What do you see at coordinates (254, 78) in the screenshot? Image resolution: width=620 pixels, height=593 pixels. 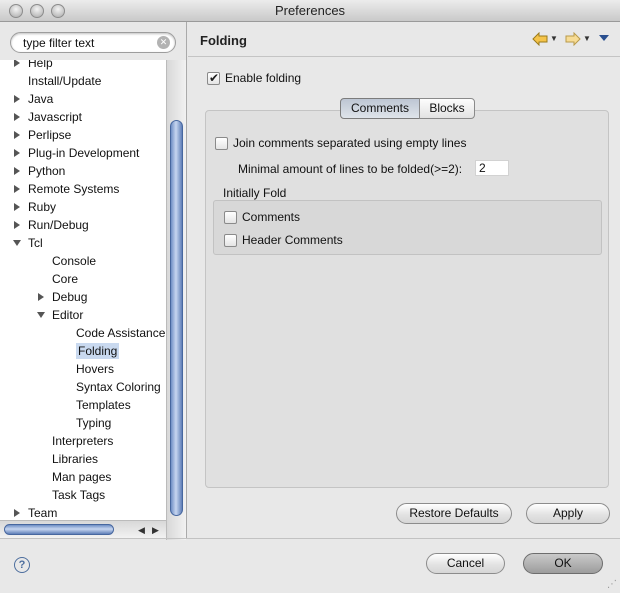 I see `enable-folding-row: Enable folding` at bounding box center [254, 78].